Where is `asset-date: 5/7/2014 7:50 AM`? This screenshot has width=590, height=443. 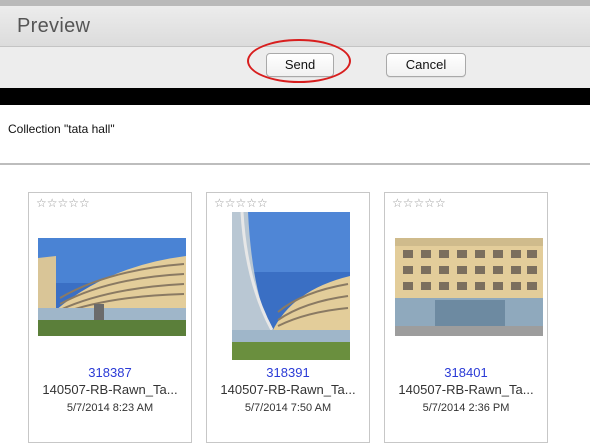 asset-date: 5/7/2014 7:50 AM is located at coordinates (288, 408).